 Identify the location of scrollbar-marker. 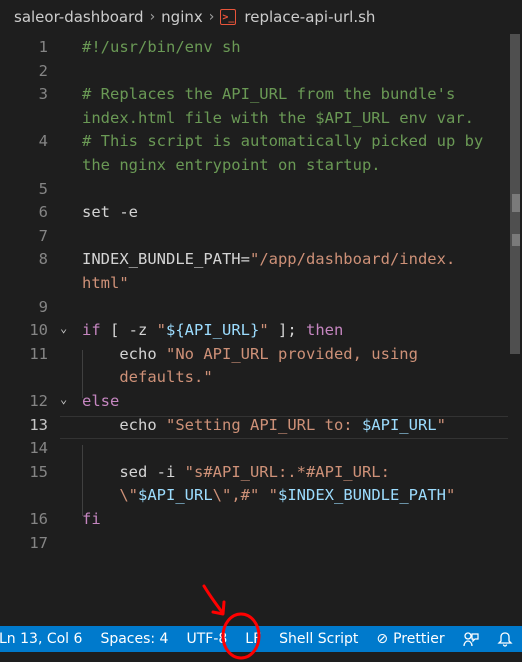
(516, 240).